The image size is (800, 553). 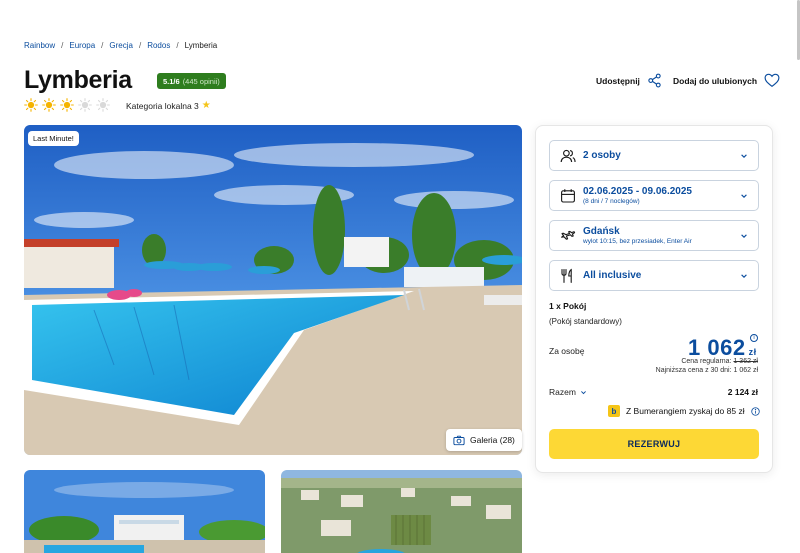 I want to click on aerial-view-photo, so click(x=401, y=511).